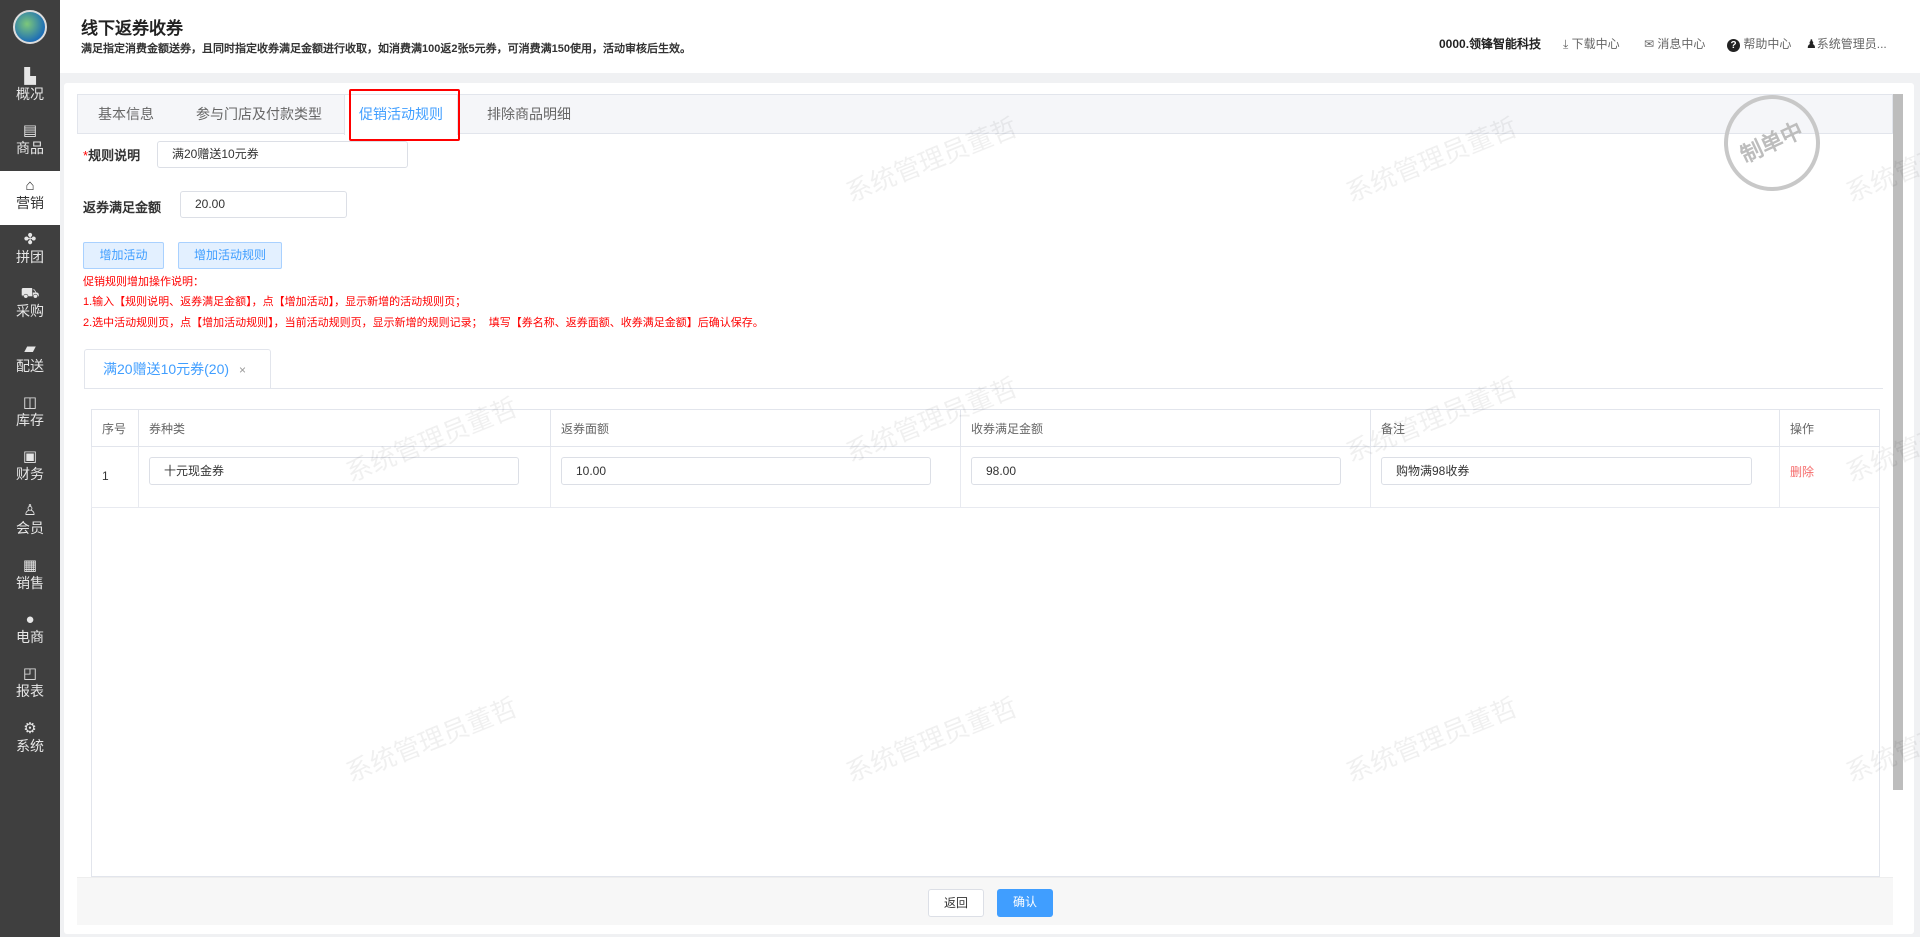 The height and width of the screenshot is (937, 1920). Describe the element at coordinates (30, 745) in the screenshot. I see `sidebar-item-label: 系统` at that location.